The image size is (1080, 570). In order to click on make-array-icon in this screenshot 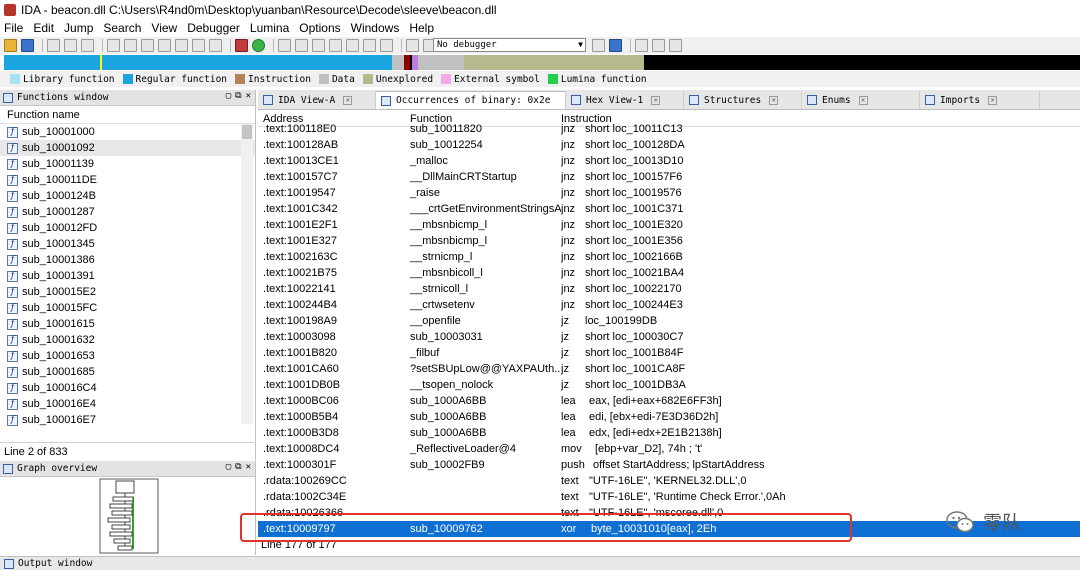, I will do `click(335, 45)`.